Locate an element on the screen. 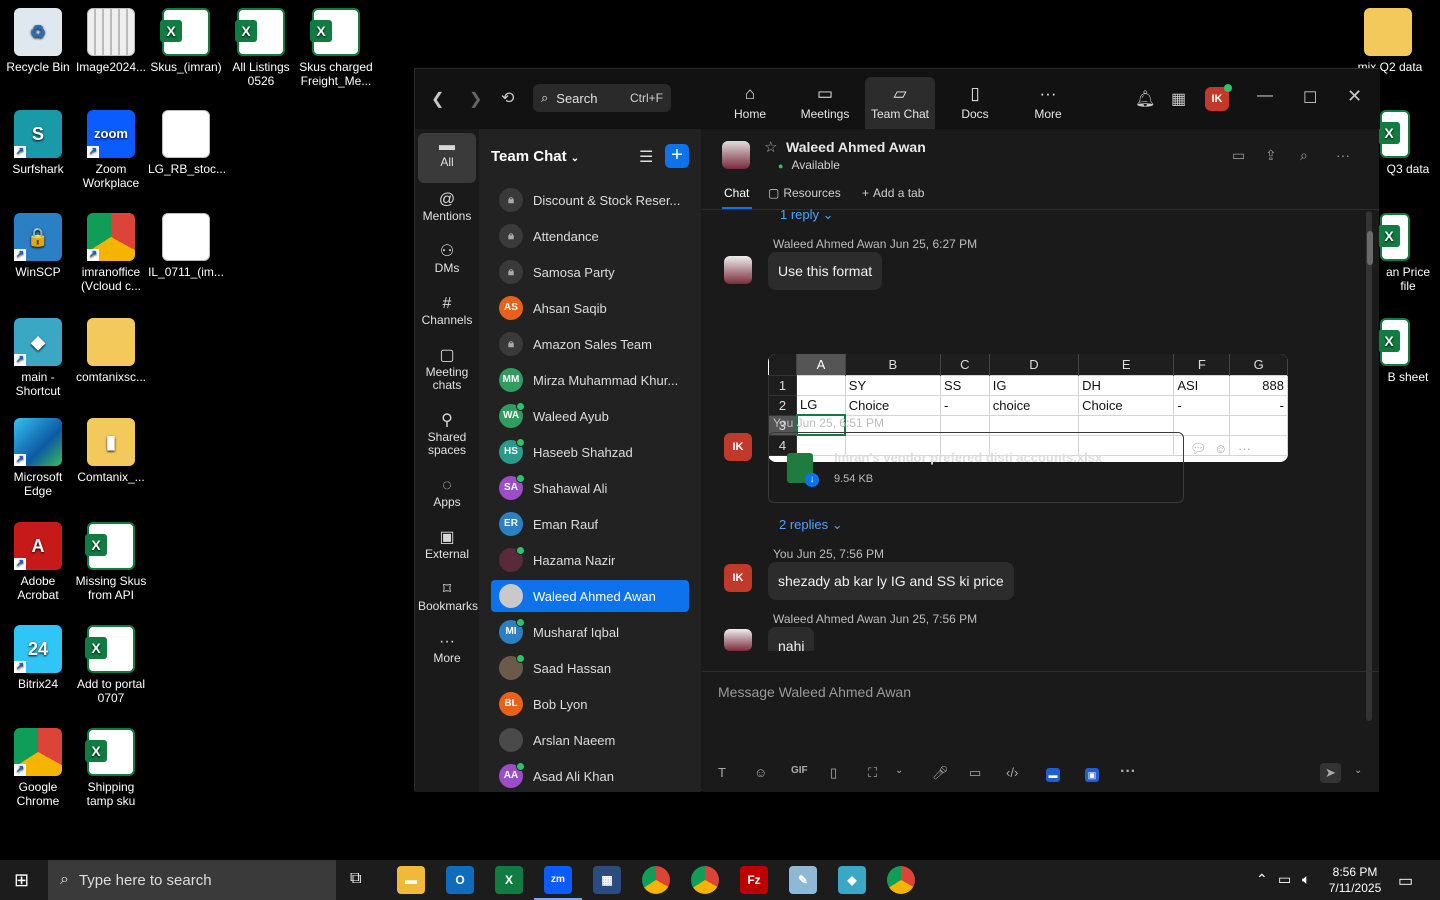 The height and width of the screenshot is (900, 1440). minimize-button: — is located at coordinates (1265, 96).